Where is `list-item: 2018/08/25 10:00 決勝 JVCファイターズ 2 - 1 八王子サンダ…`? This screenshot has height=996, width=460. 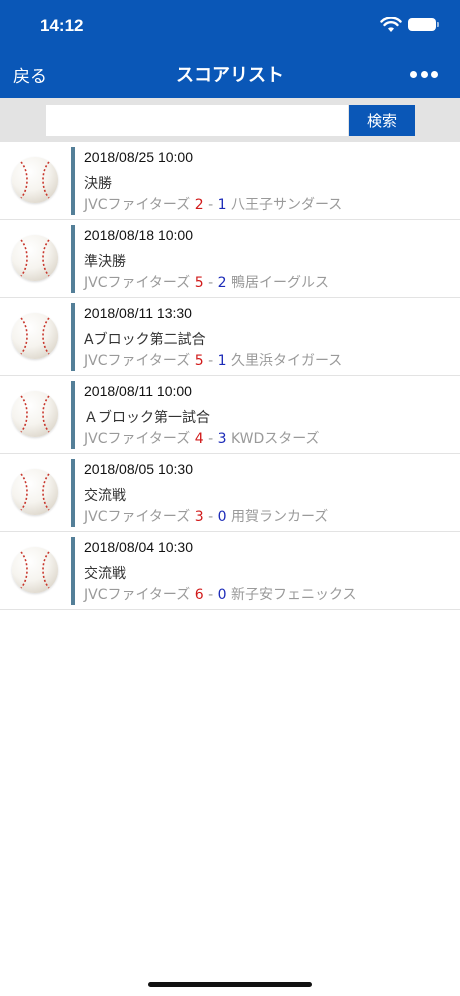 list-item: 2018/08/25 10:00 決勝 JVCファイターズ 2 - 1 八王子サンダ… is located at coordinates (230, 181).